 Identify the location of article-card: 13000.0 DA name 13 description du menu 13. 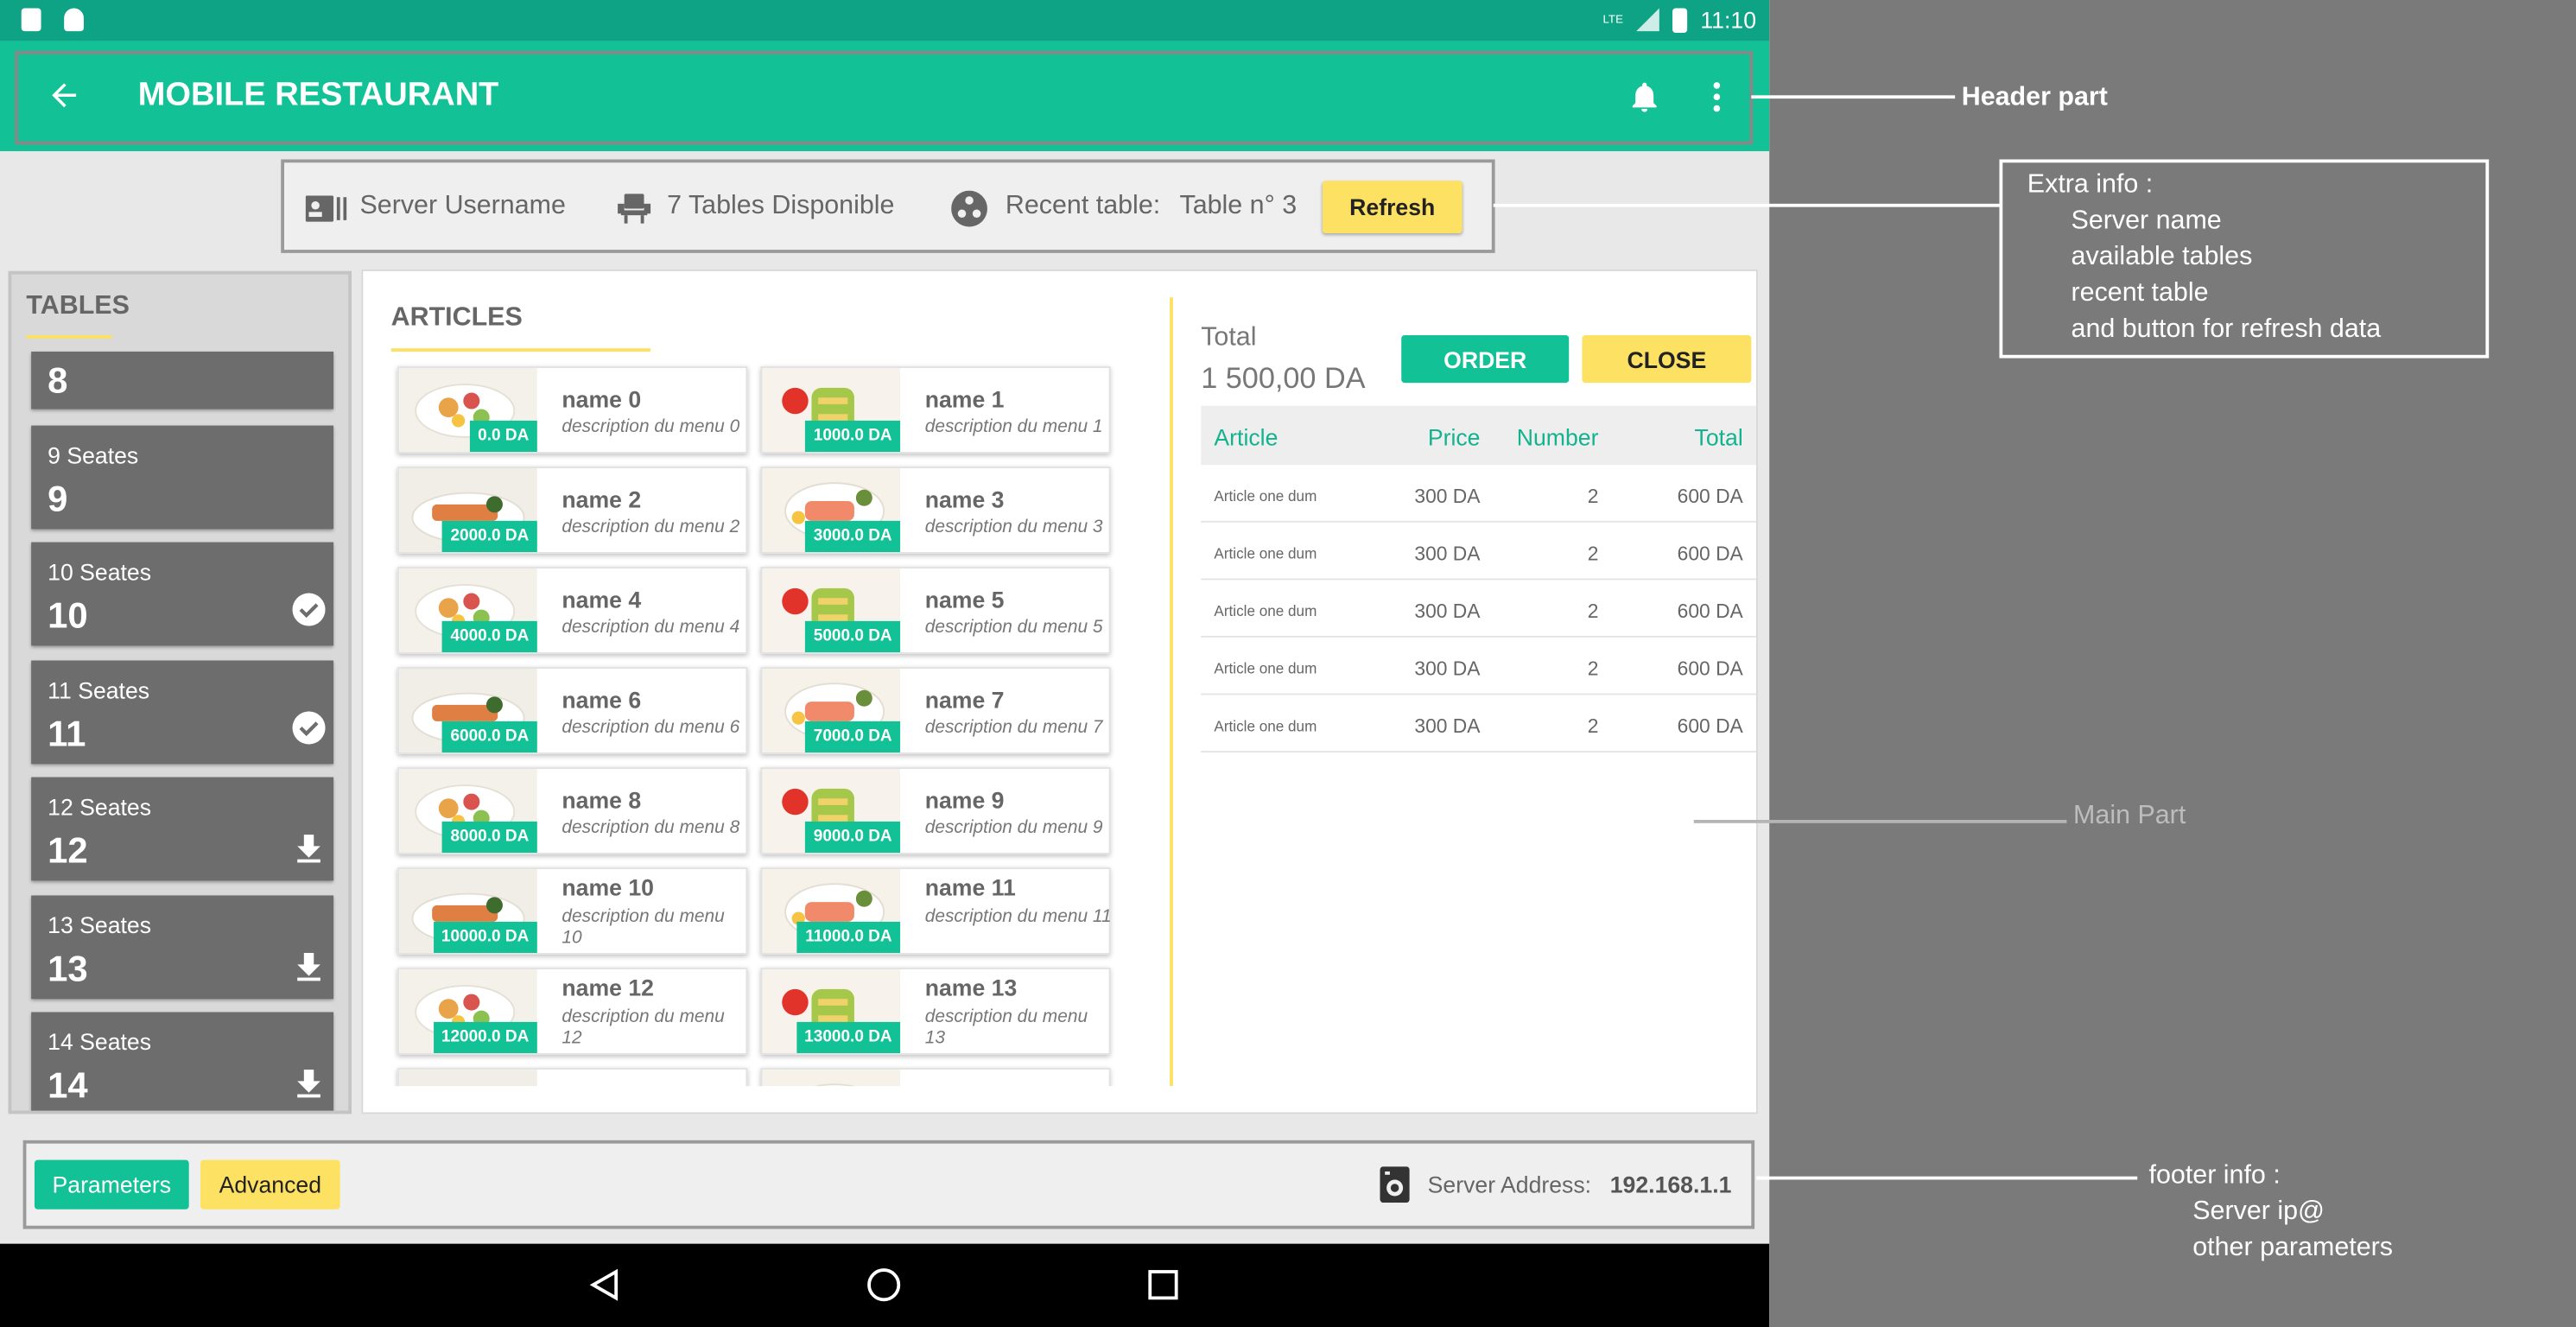
(935, 1011).